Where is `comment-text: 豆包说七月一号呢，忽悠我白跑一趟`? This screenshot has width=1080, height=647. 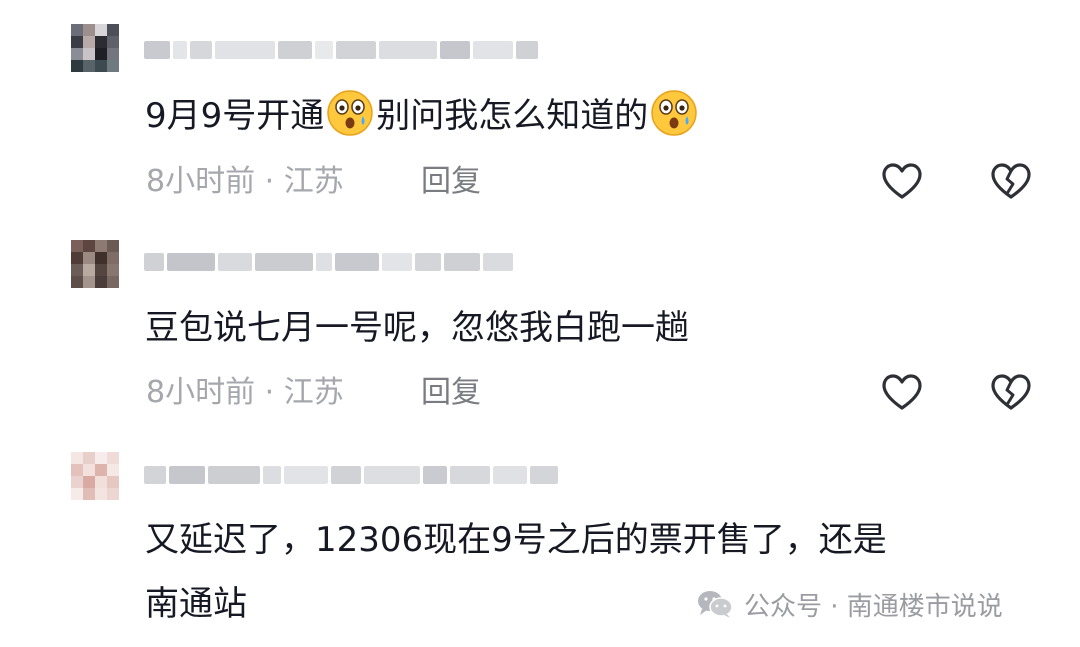
comment-text: 豆包说七月一号呢，忽悠我白跑一趟 is located at coordinates (417, 328).